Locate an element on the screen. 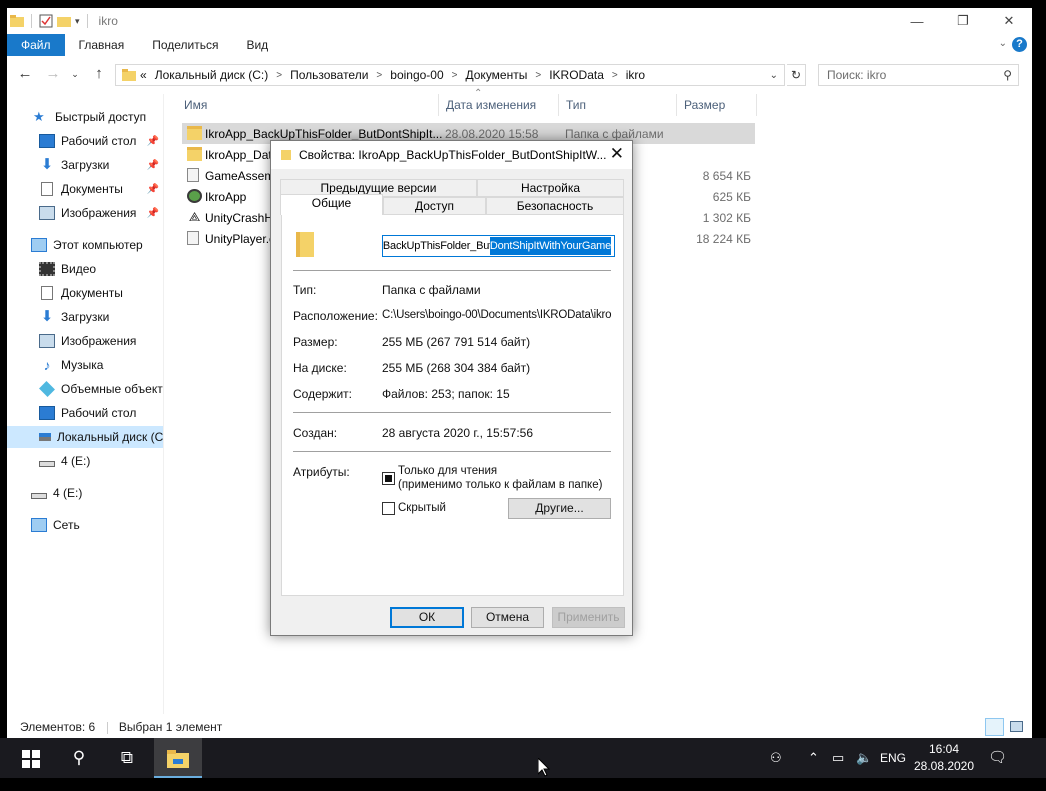 The image size is (1046, 791). nav-downloads: ⬇ Загрузки is located at coordinates (85, 317).